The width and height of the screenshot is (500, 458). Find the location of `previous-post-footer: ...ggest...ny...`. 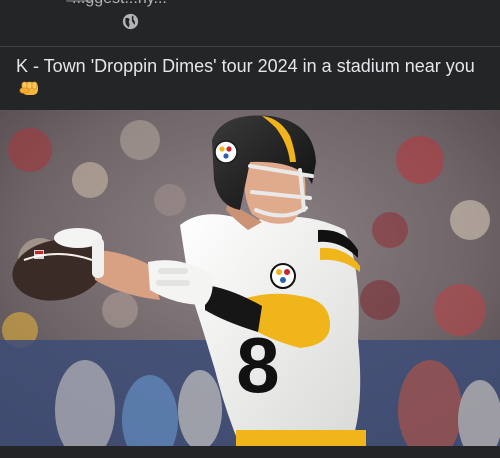

previous-post-footer: ...ggest...ny... is located at coordinates (250, 23).